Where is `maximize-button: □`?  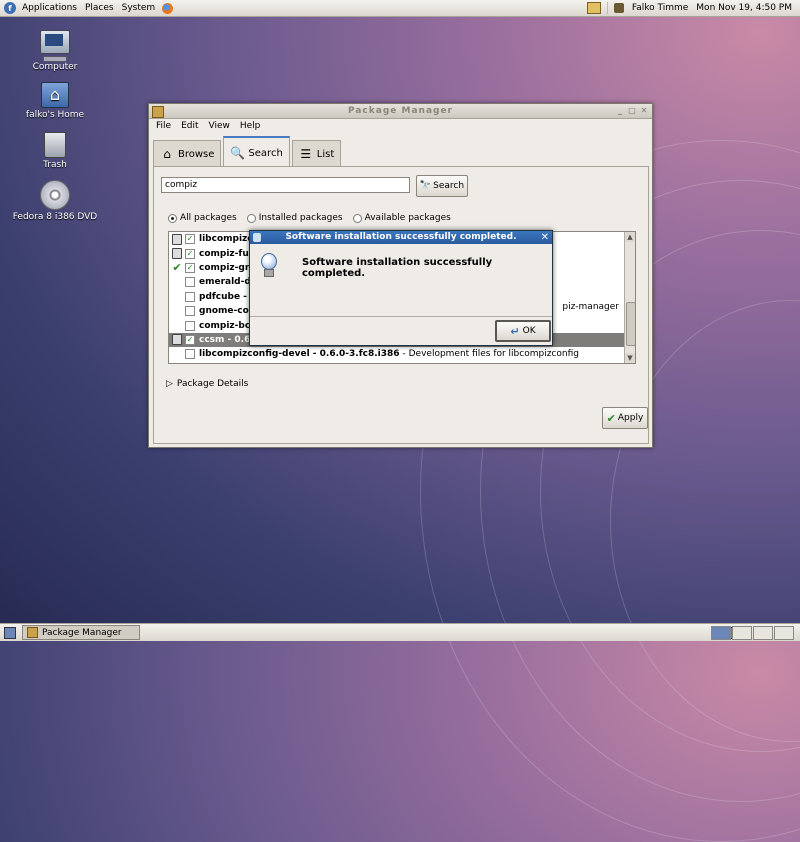 maximize-button: □ is located at coordinates (632, 110).